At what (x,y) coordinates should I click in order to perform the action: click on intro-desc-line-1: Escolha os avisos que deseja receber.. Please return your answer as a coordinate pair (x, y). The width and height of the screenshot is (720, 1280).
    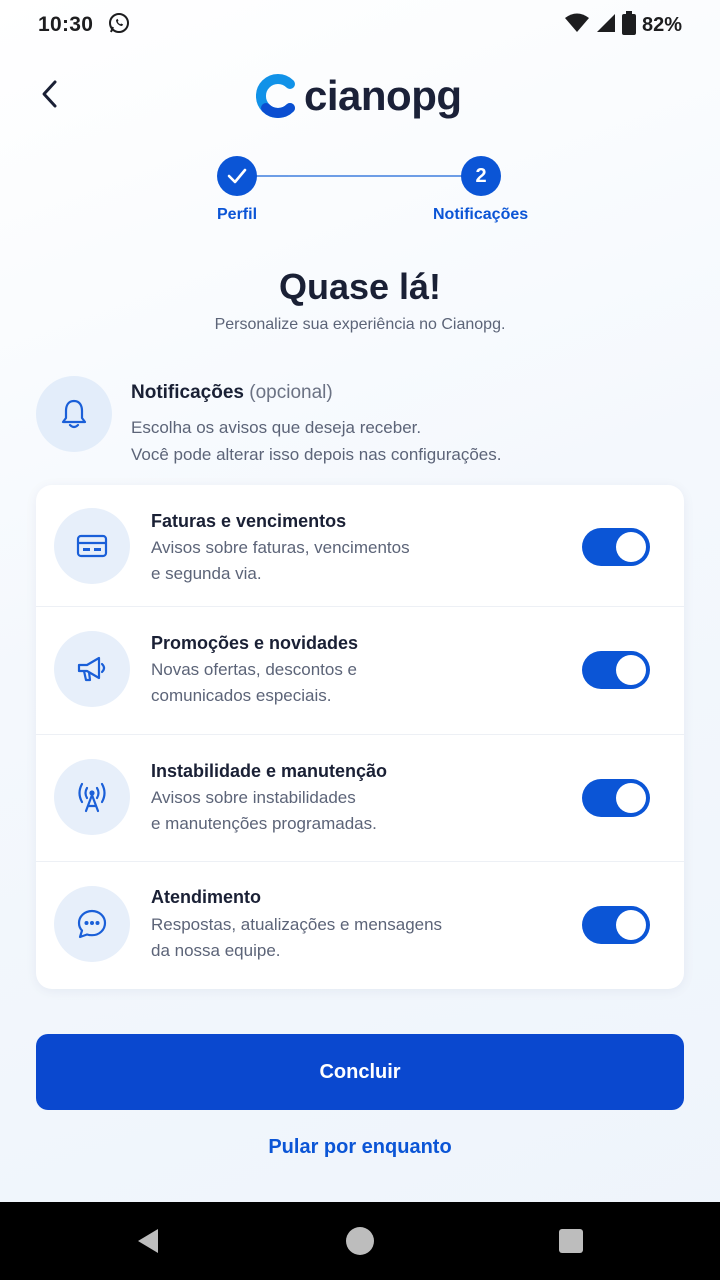
    Looking at the image, I should click on (276, 427).